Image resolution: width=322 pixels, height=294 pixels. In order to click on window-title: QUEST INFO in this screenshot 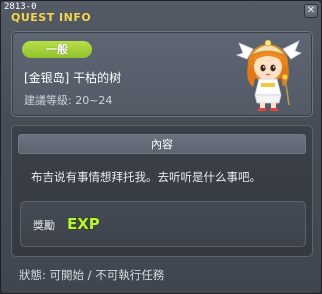, I will do `click(51, 17)`.